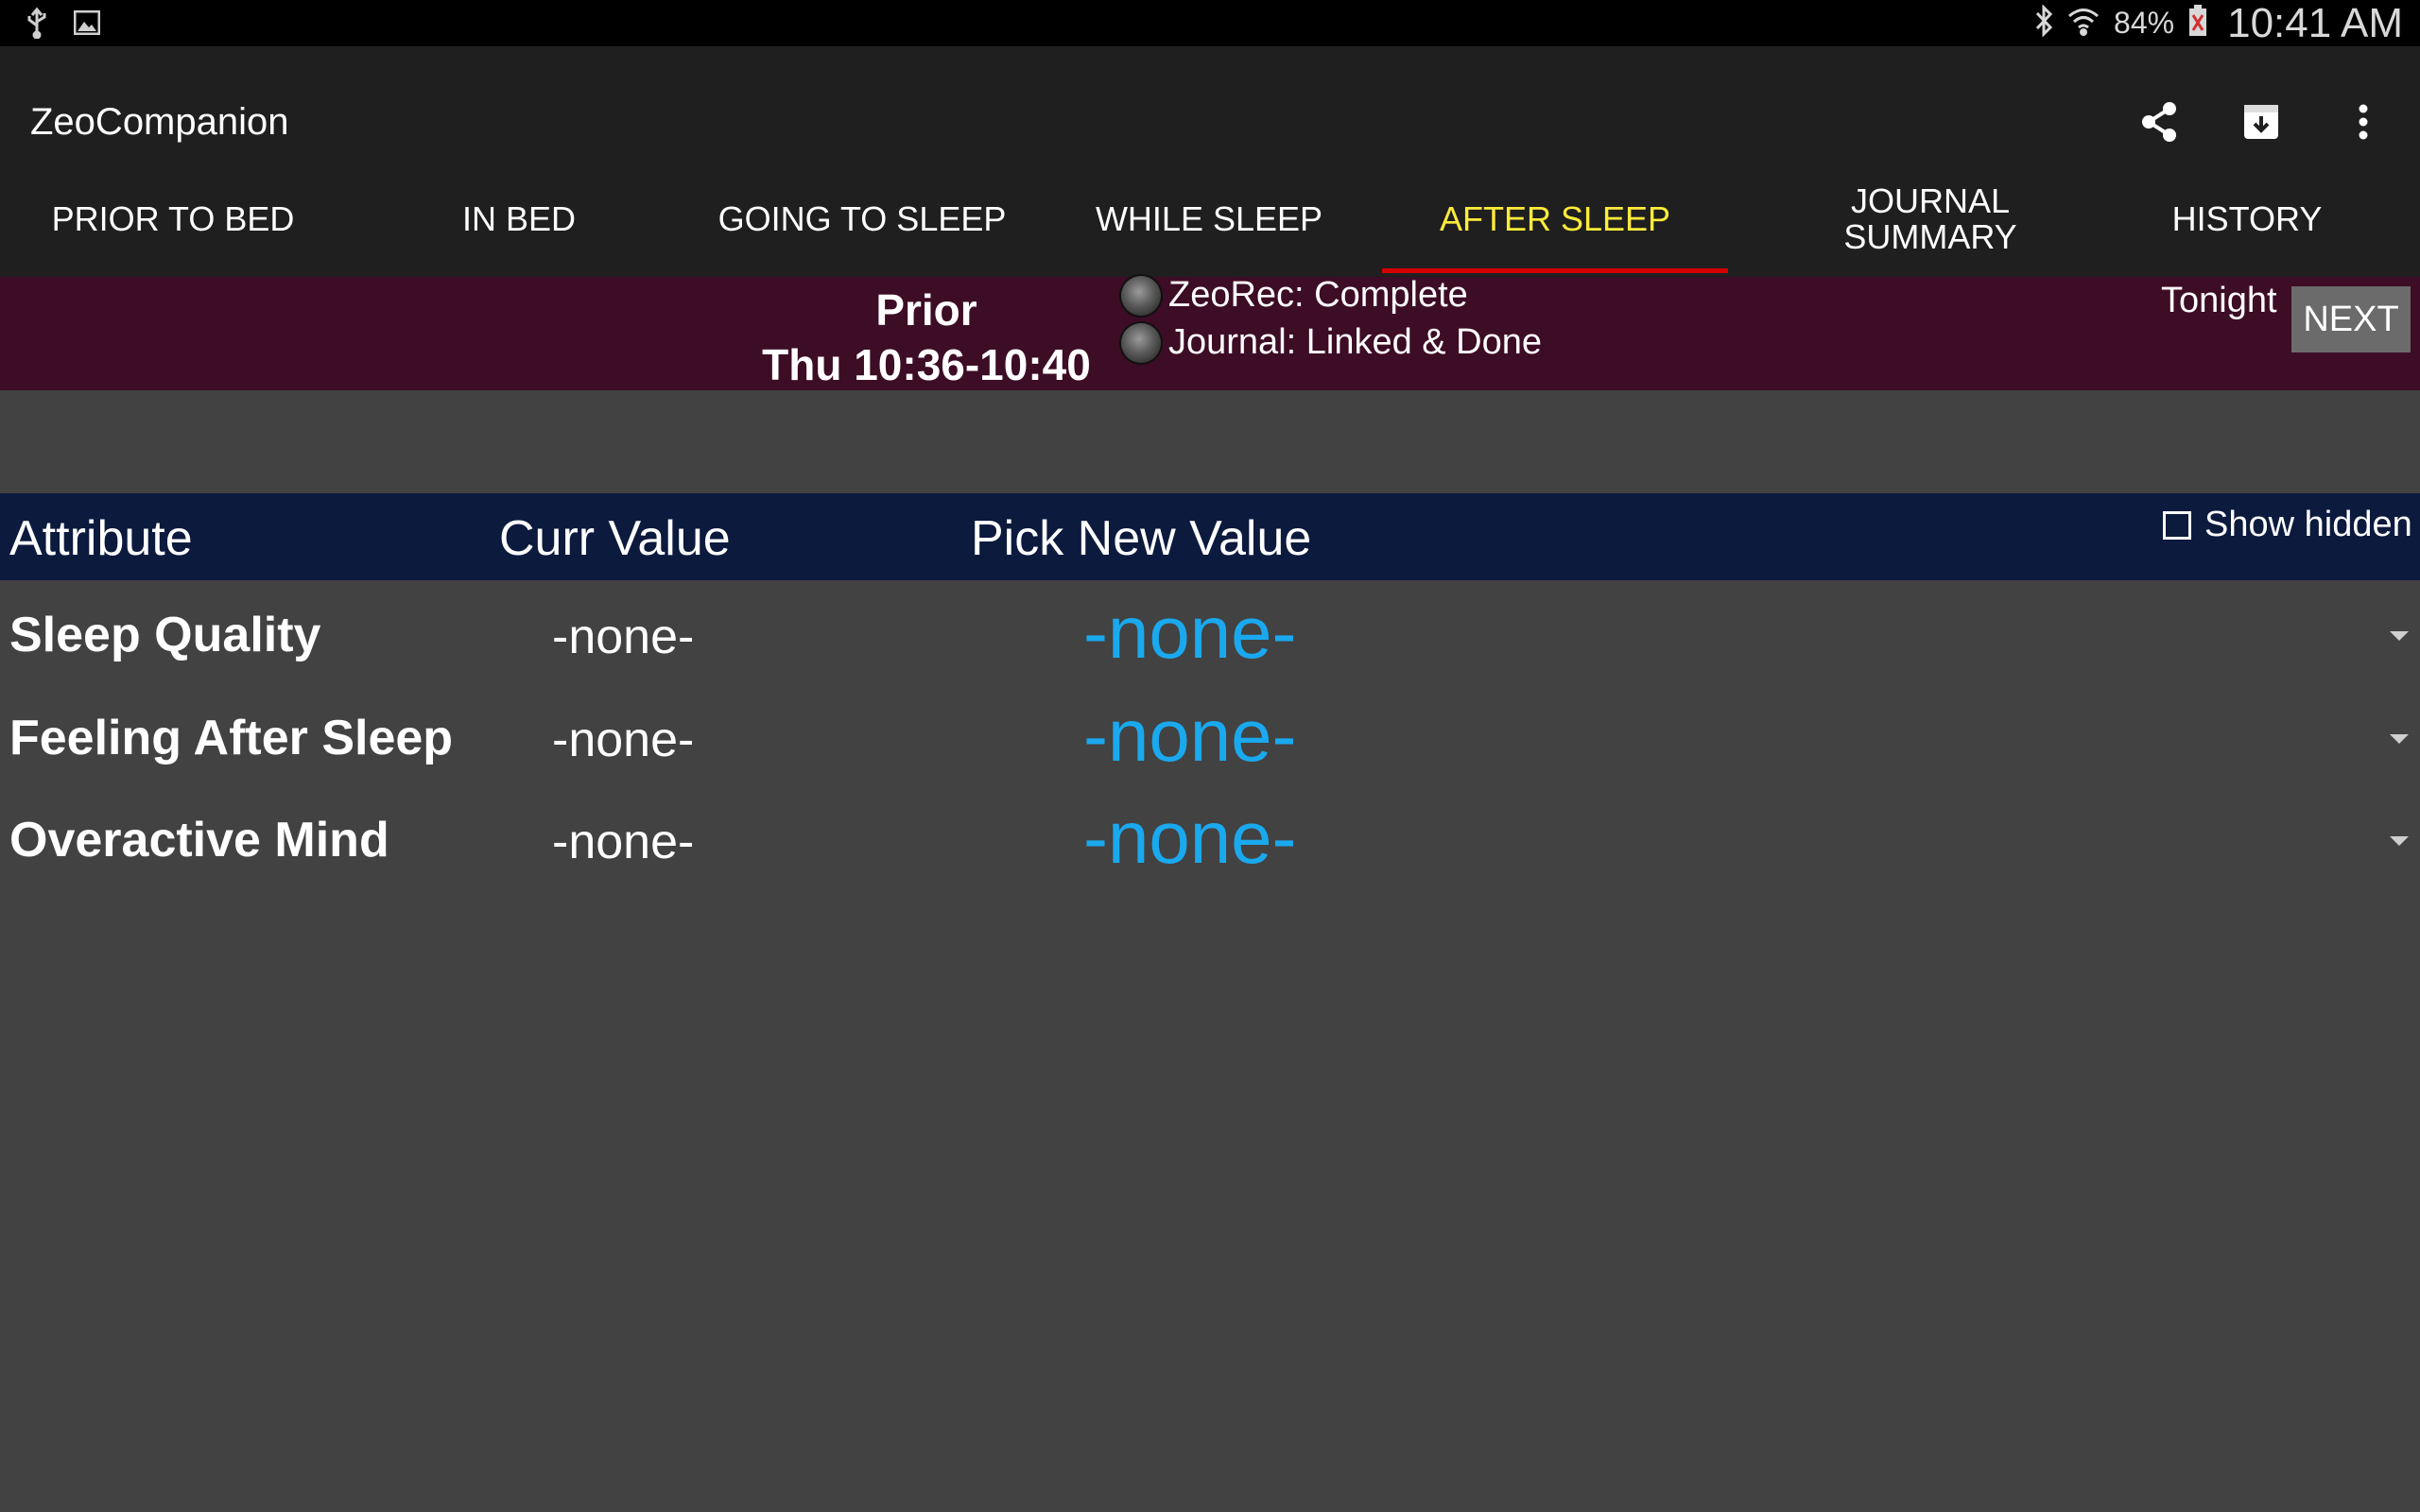 This screenshot has width=2420, height=1512. I want to click on image-icon, so click(87, 24).